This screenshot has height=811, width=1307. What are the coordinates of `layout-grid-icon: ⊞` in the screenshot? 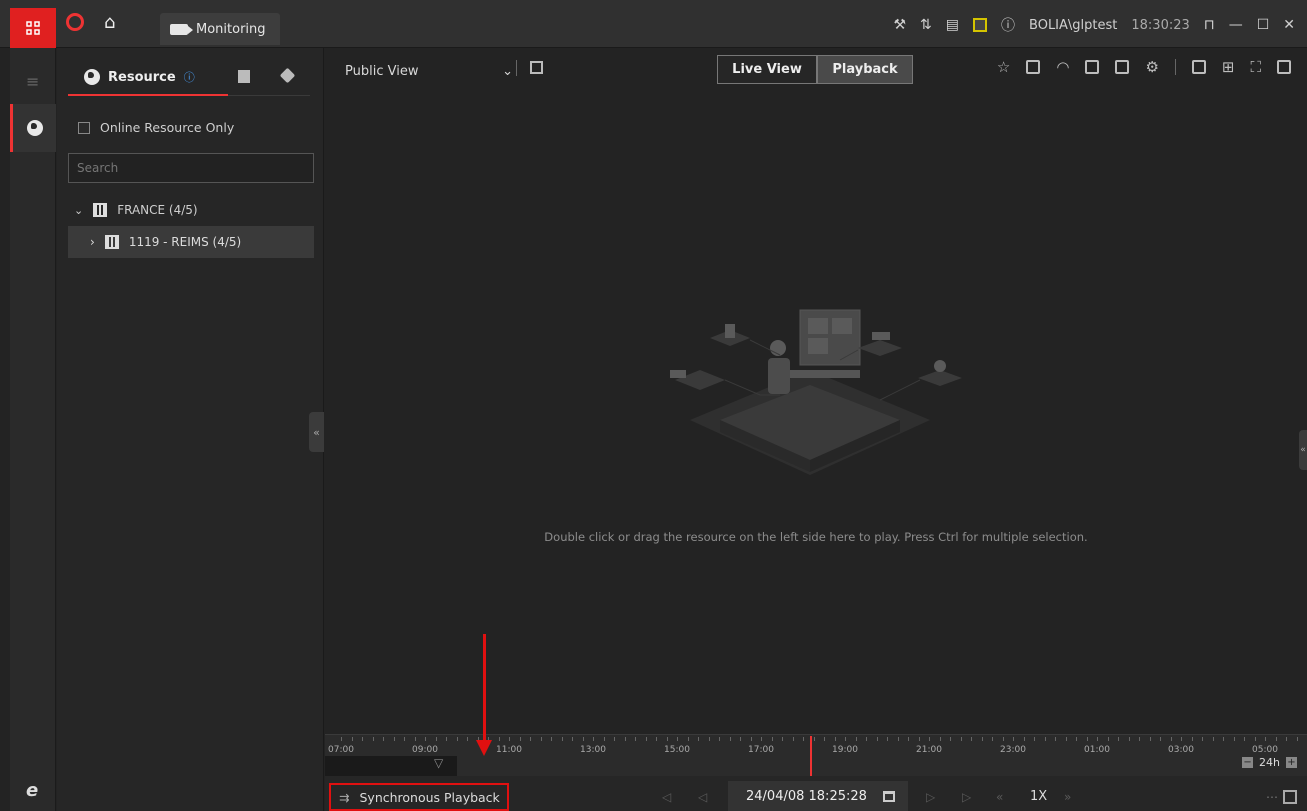 It's located at (1228, 67).